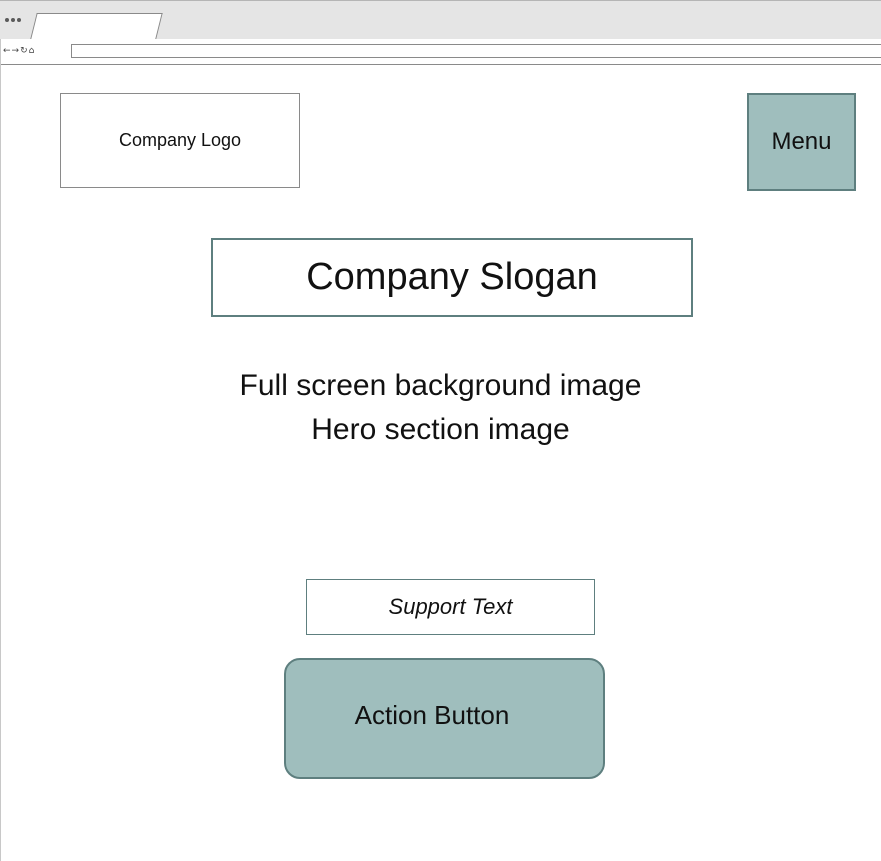 The image size is (881, 861). I want to click on hero-image-line: Hero section image, so click(440, 429).